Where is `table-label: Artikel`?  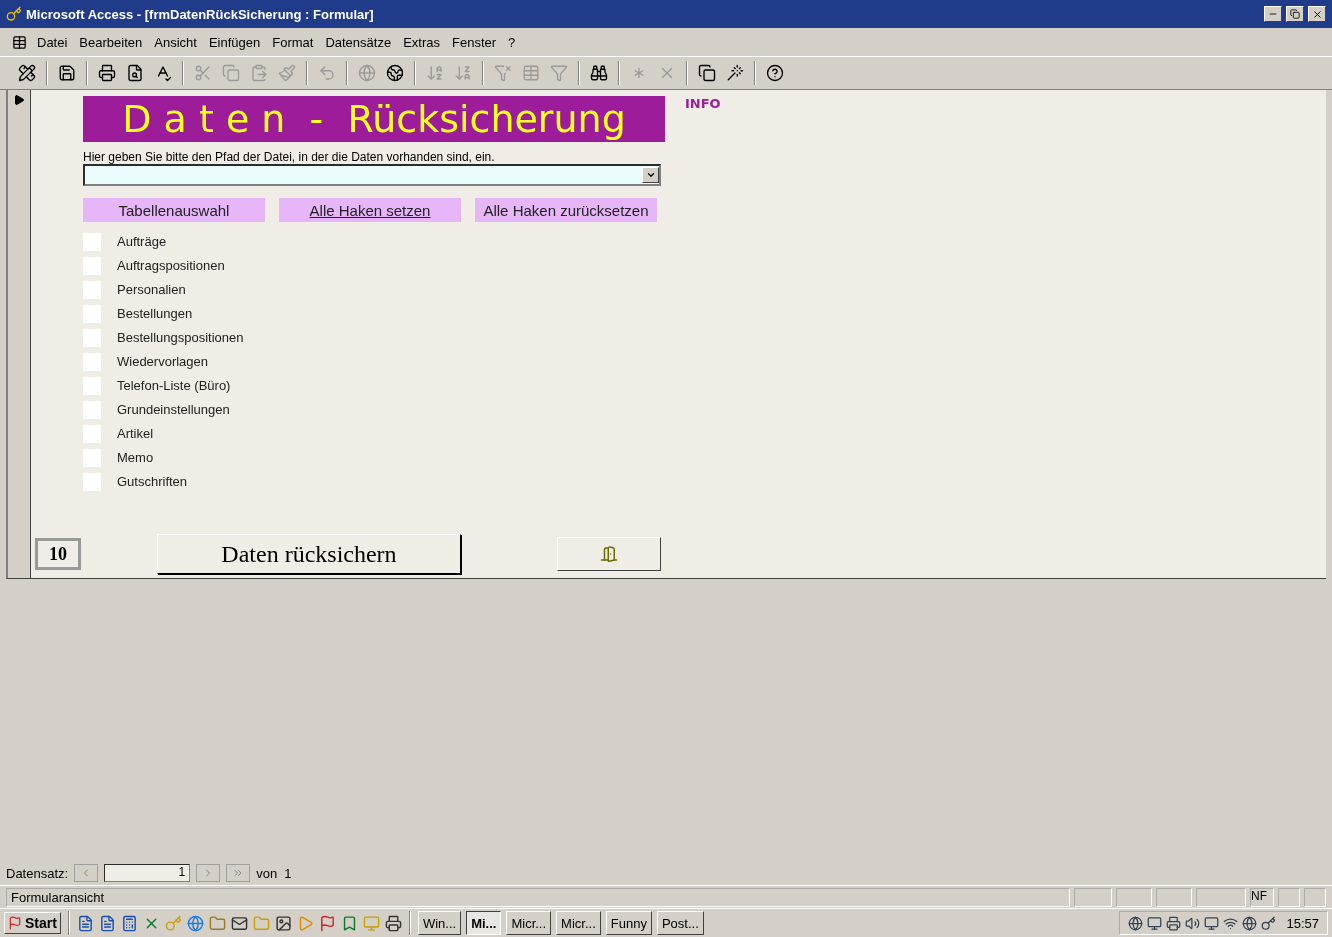 table-label: Artikel is located at coordinates (135, 433).